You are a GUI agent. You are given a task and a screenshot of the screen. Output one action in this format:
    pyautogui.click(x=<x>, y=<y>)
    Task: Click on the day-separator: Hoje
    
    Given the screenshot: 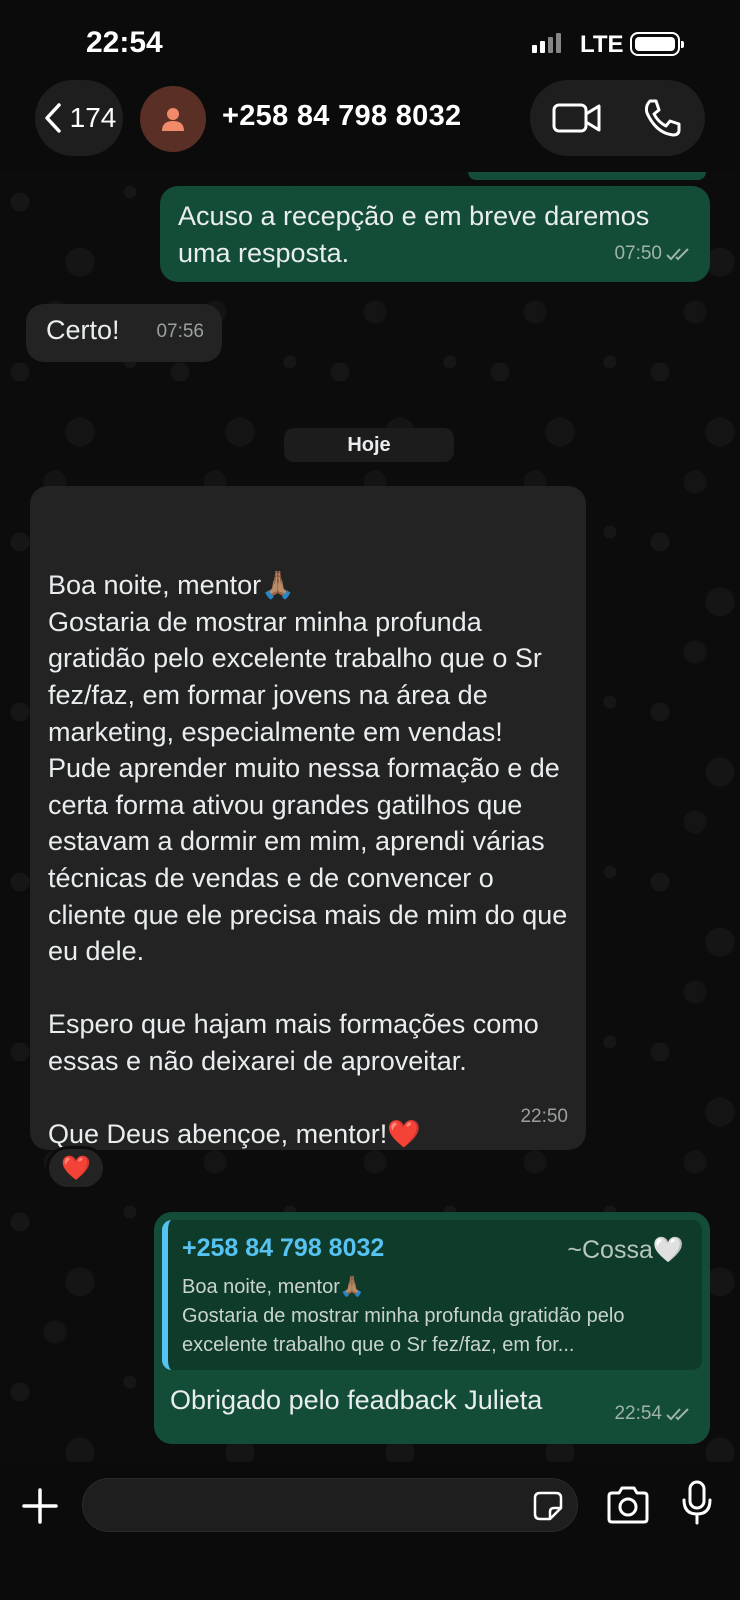 What is the action you would take?
    pyautogui.click(x=369, y=445)
    